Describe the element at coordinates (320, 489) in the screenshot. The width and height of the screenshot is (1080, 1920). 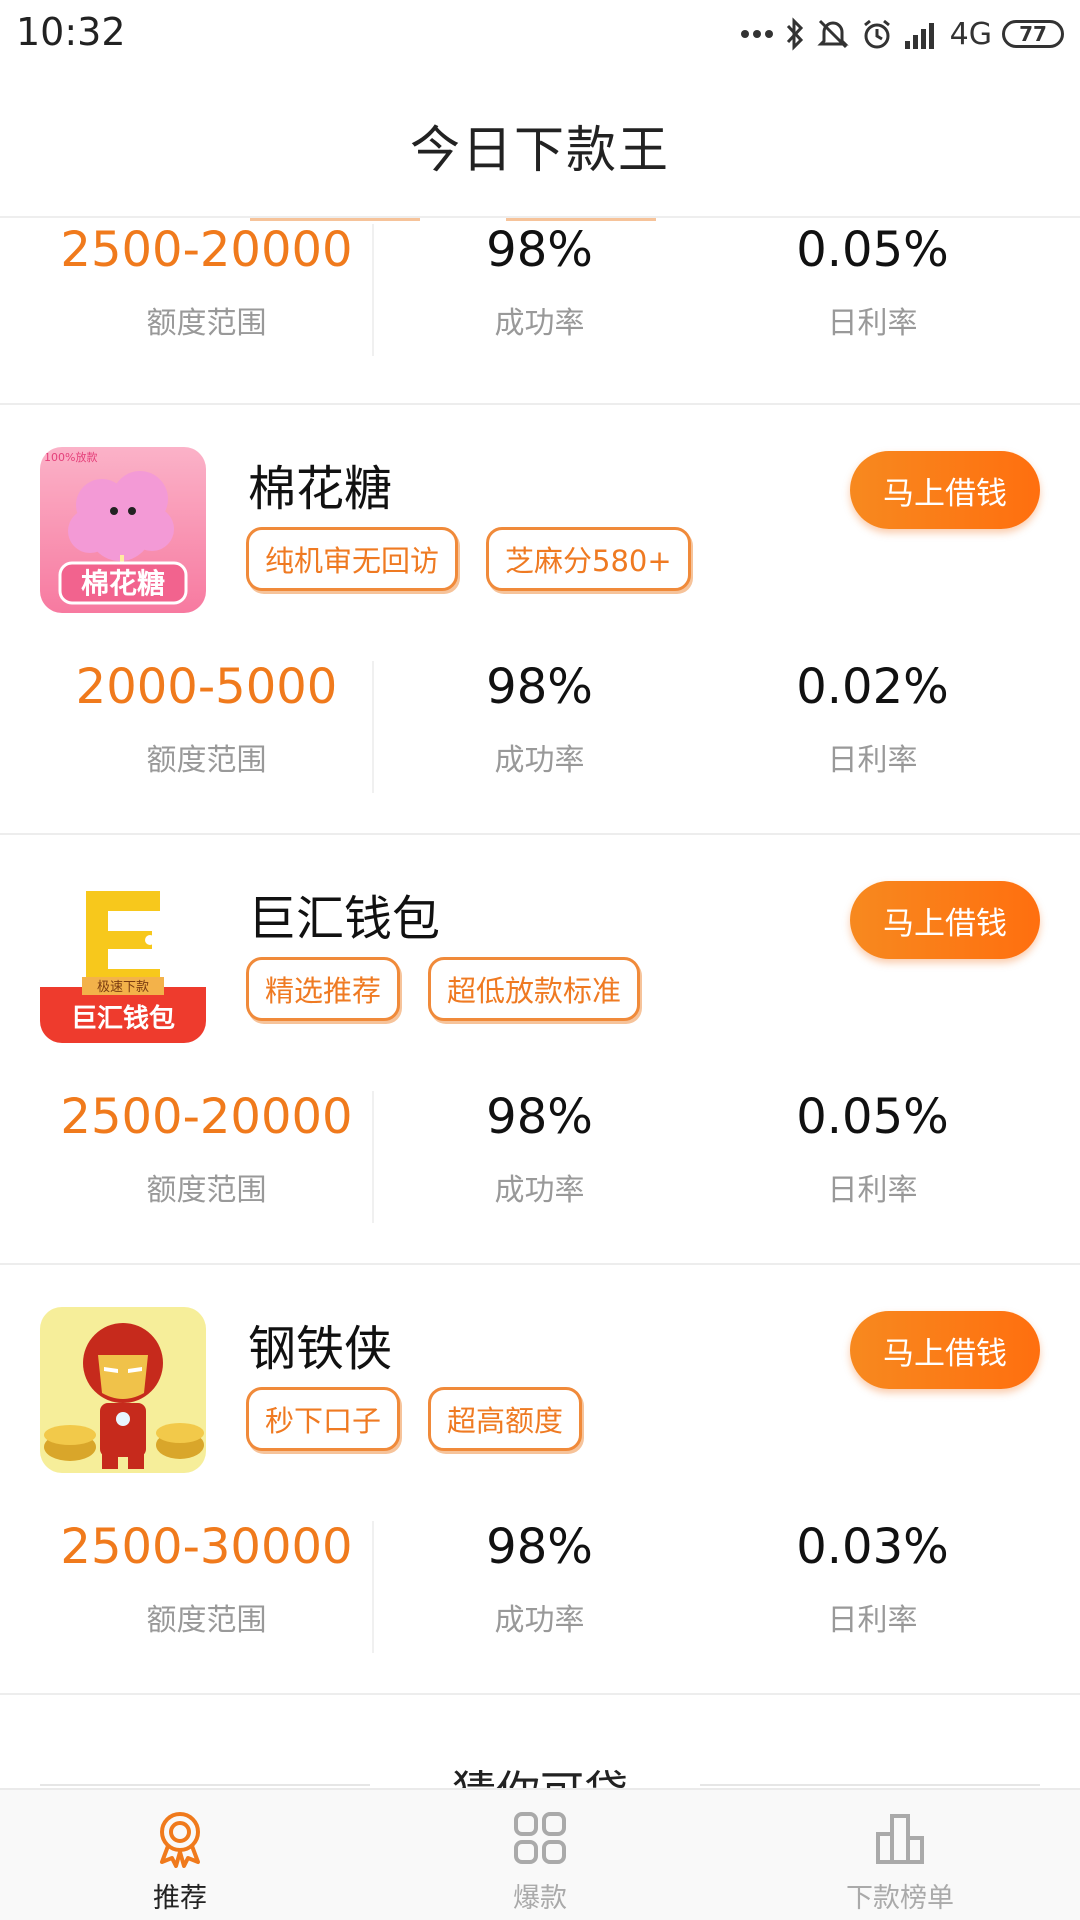
I see `product-name: 棉花糖` at that location.